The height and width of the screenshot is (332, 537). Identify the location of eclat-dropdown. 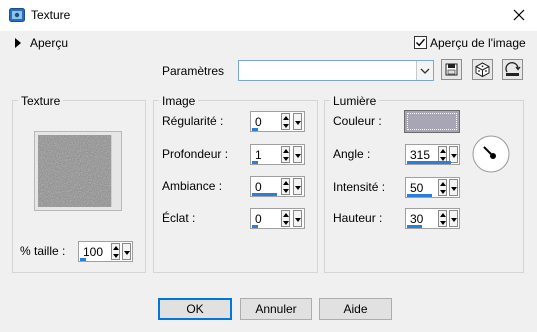
(297, 218).